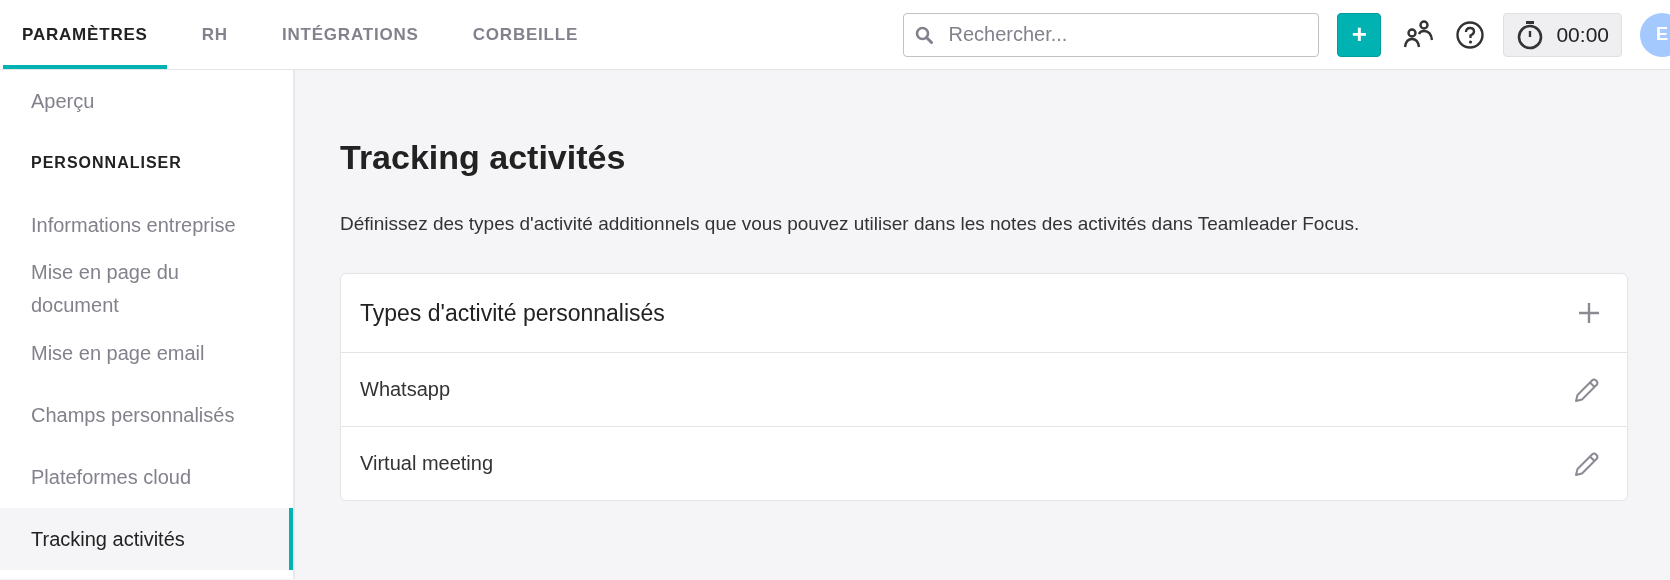  I want to click on nav-tab: RH, so click(214, 34).